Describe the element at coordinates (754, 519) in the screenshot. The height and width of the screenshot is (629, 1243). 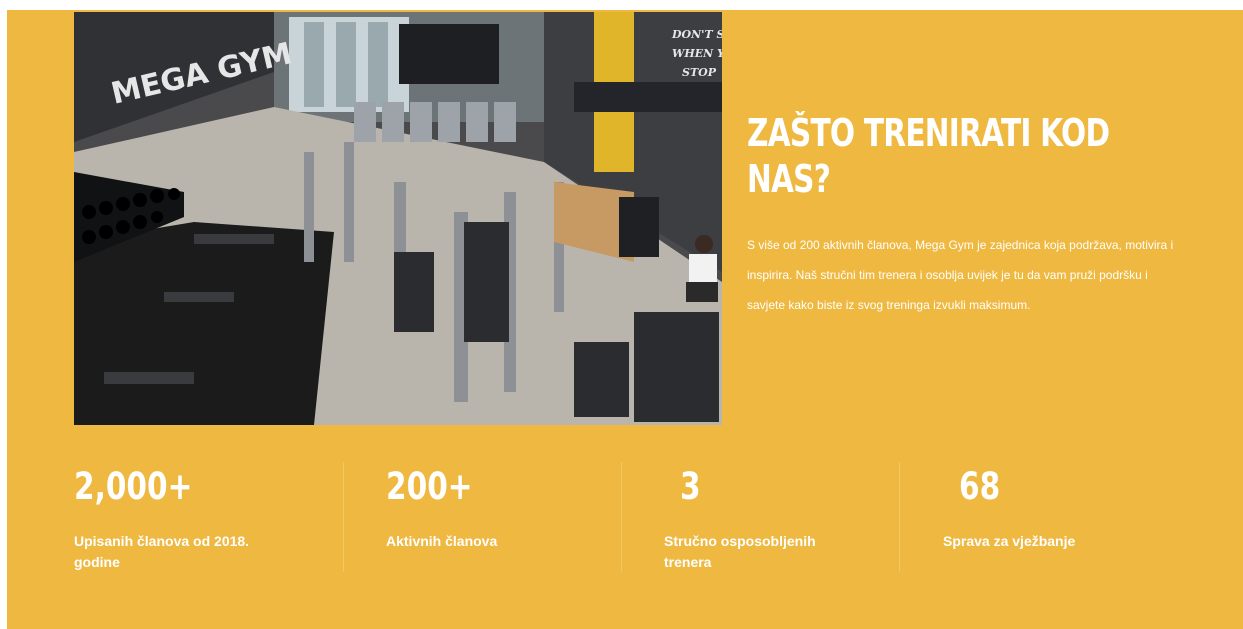
I see `stat-trainers: 3 Stručno osposobljenih trenera` at that location.